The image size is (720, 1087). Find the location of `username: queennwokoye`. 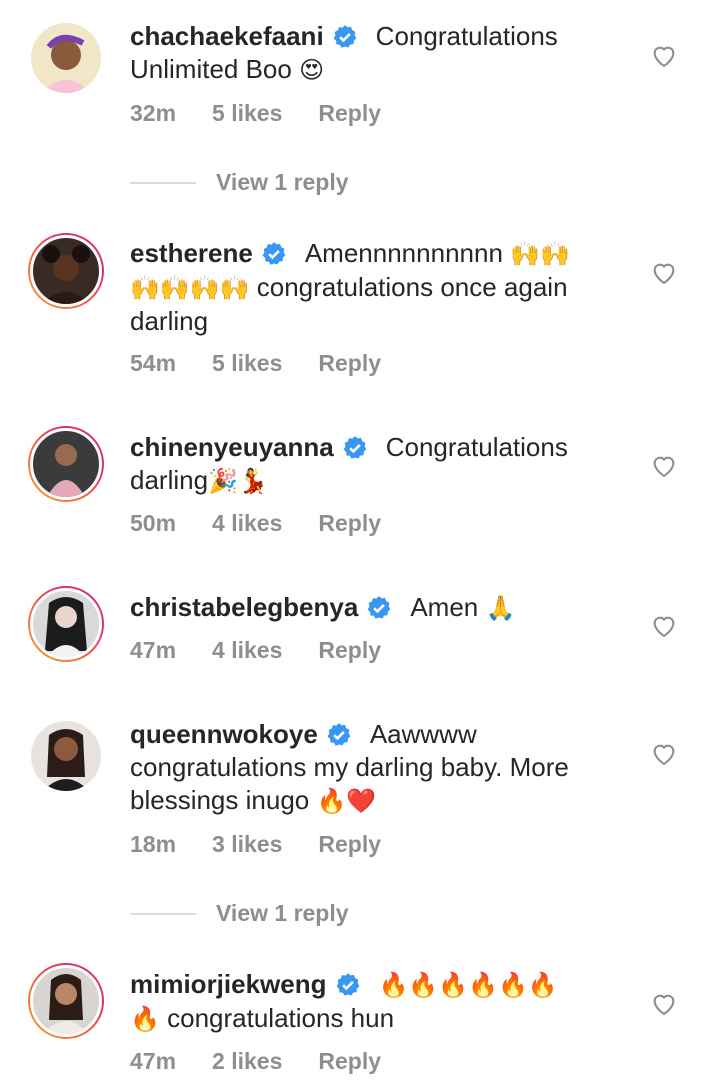

username: queennwokoye is located at coordinates (224, 734).